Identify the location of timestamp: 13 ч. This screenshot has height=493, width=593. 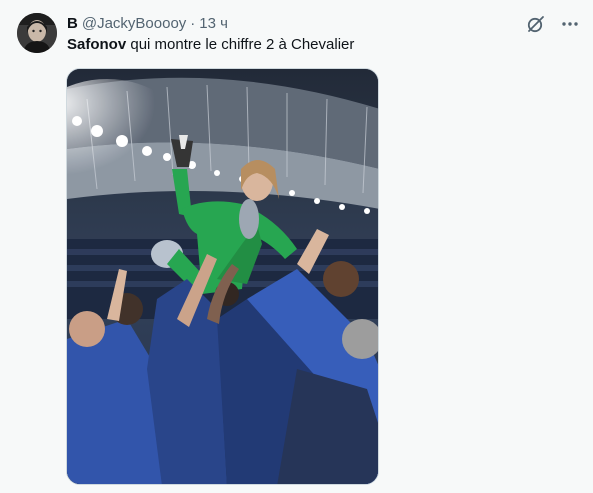
(213, 23).